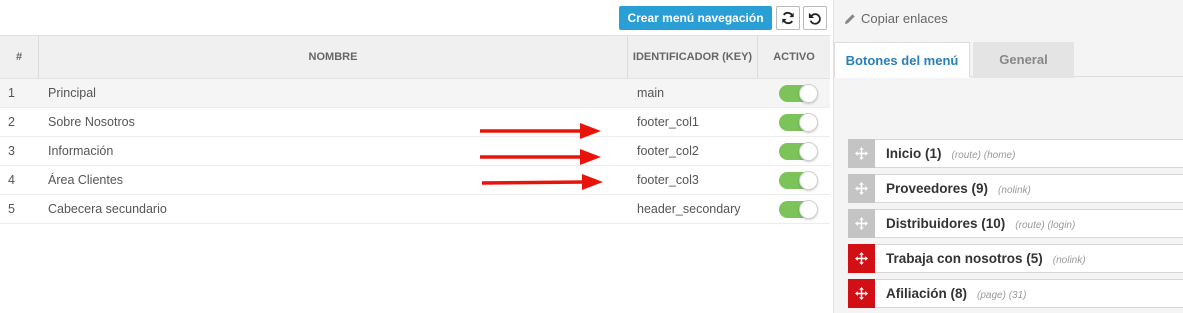 This screenshot has height=313, width=1183. I want to click on row-name: Área Clientes, so click(86, 180).